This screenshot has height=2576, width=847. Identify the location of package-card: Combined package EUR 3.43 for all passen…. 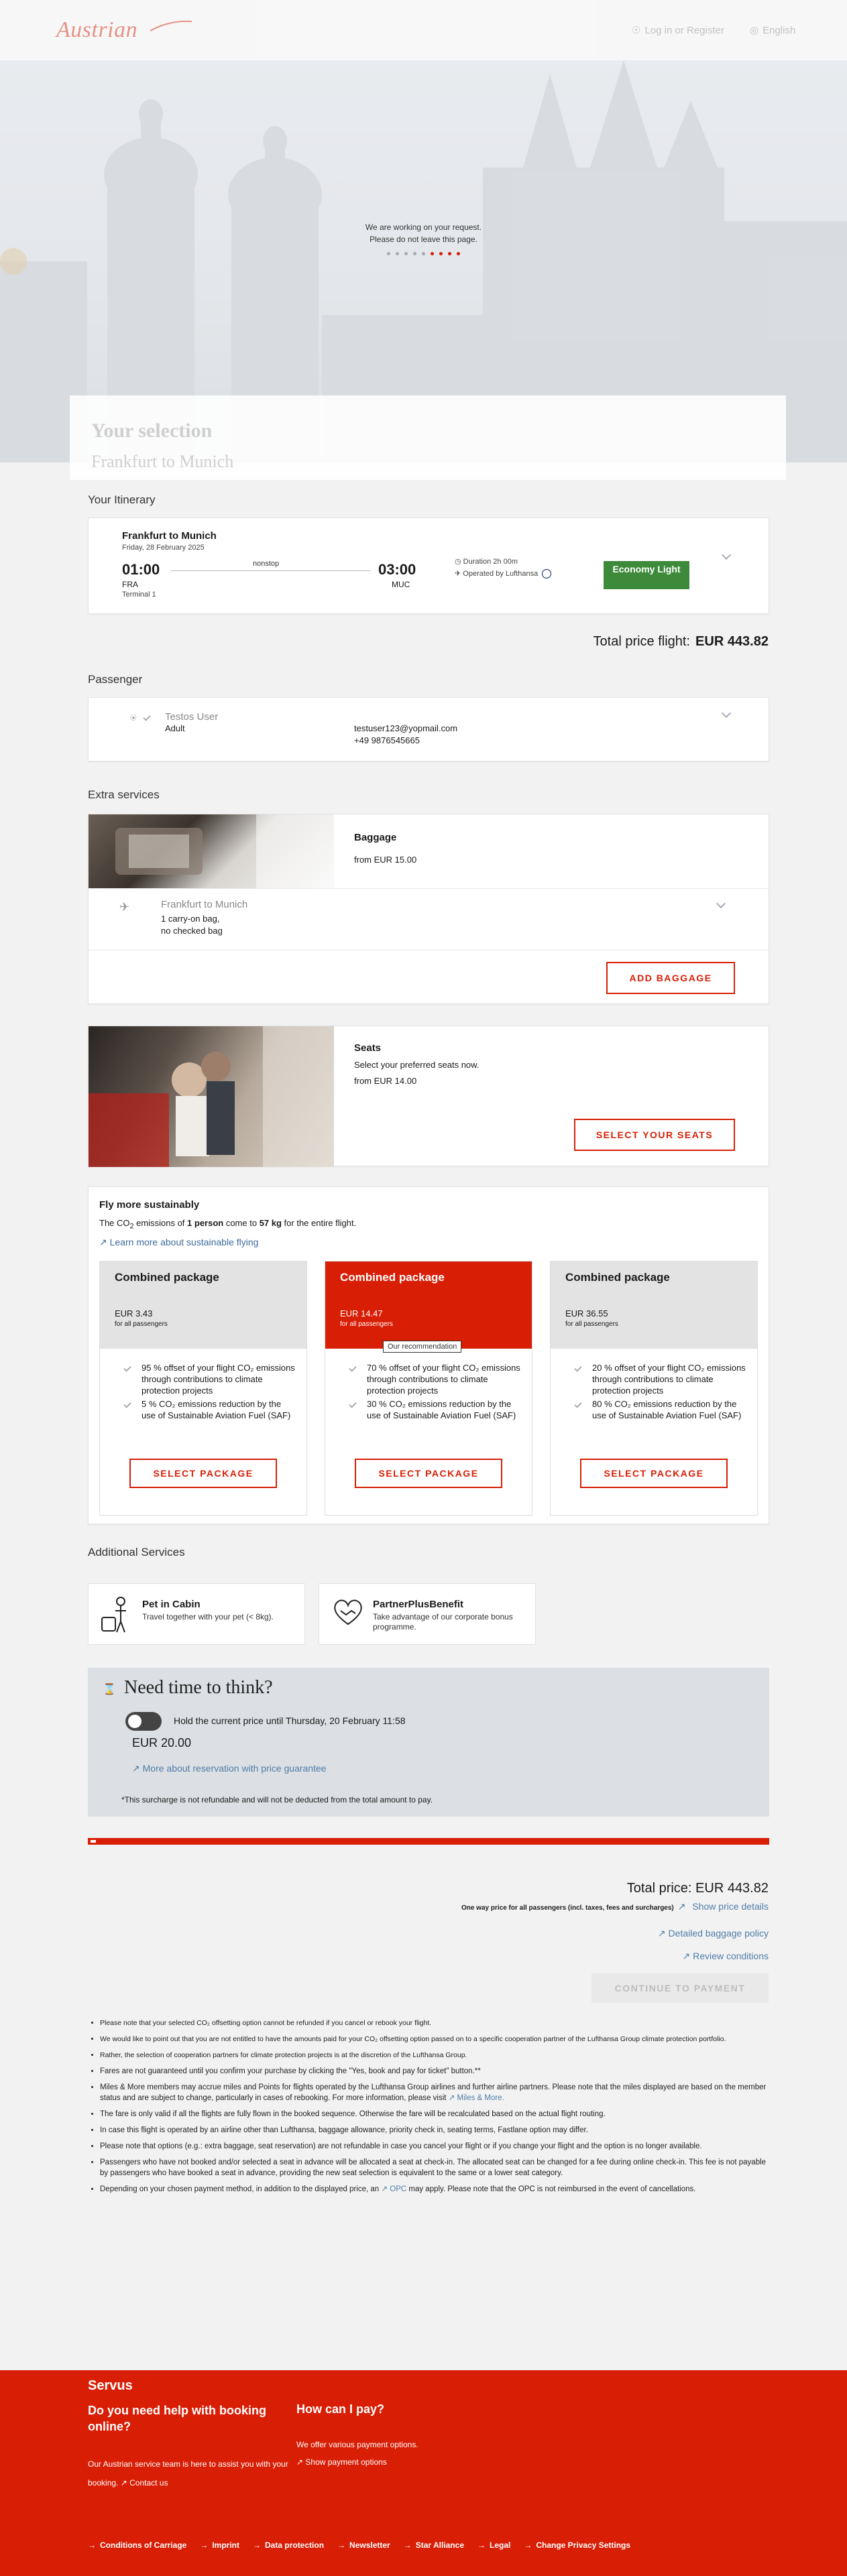
(203, 1388).